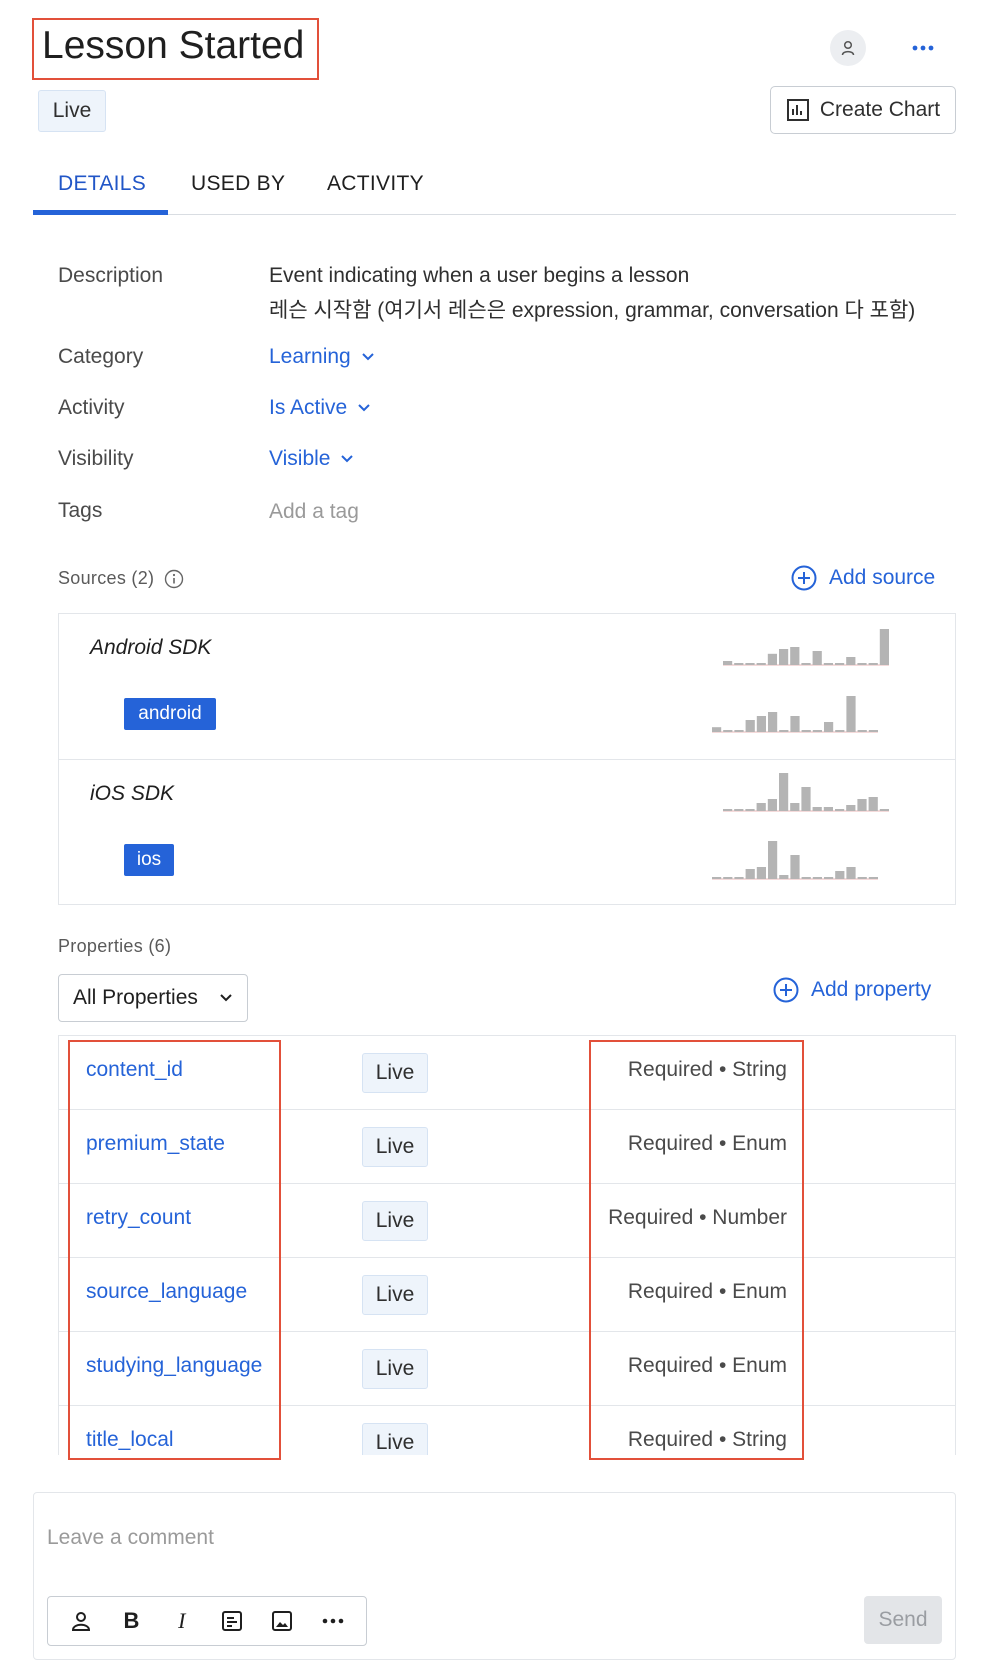  What do you see at coordinates (138, 1218) in the screenshot?
I see `property-name: retry_count` at bounding box center [138, 1218].